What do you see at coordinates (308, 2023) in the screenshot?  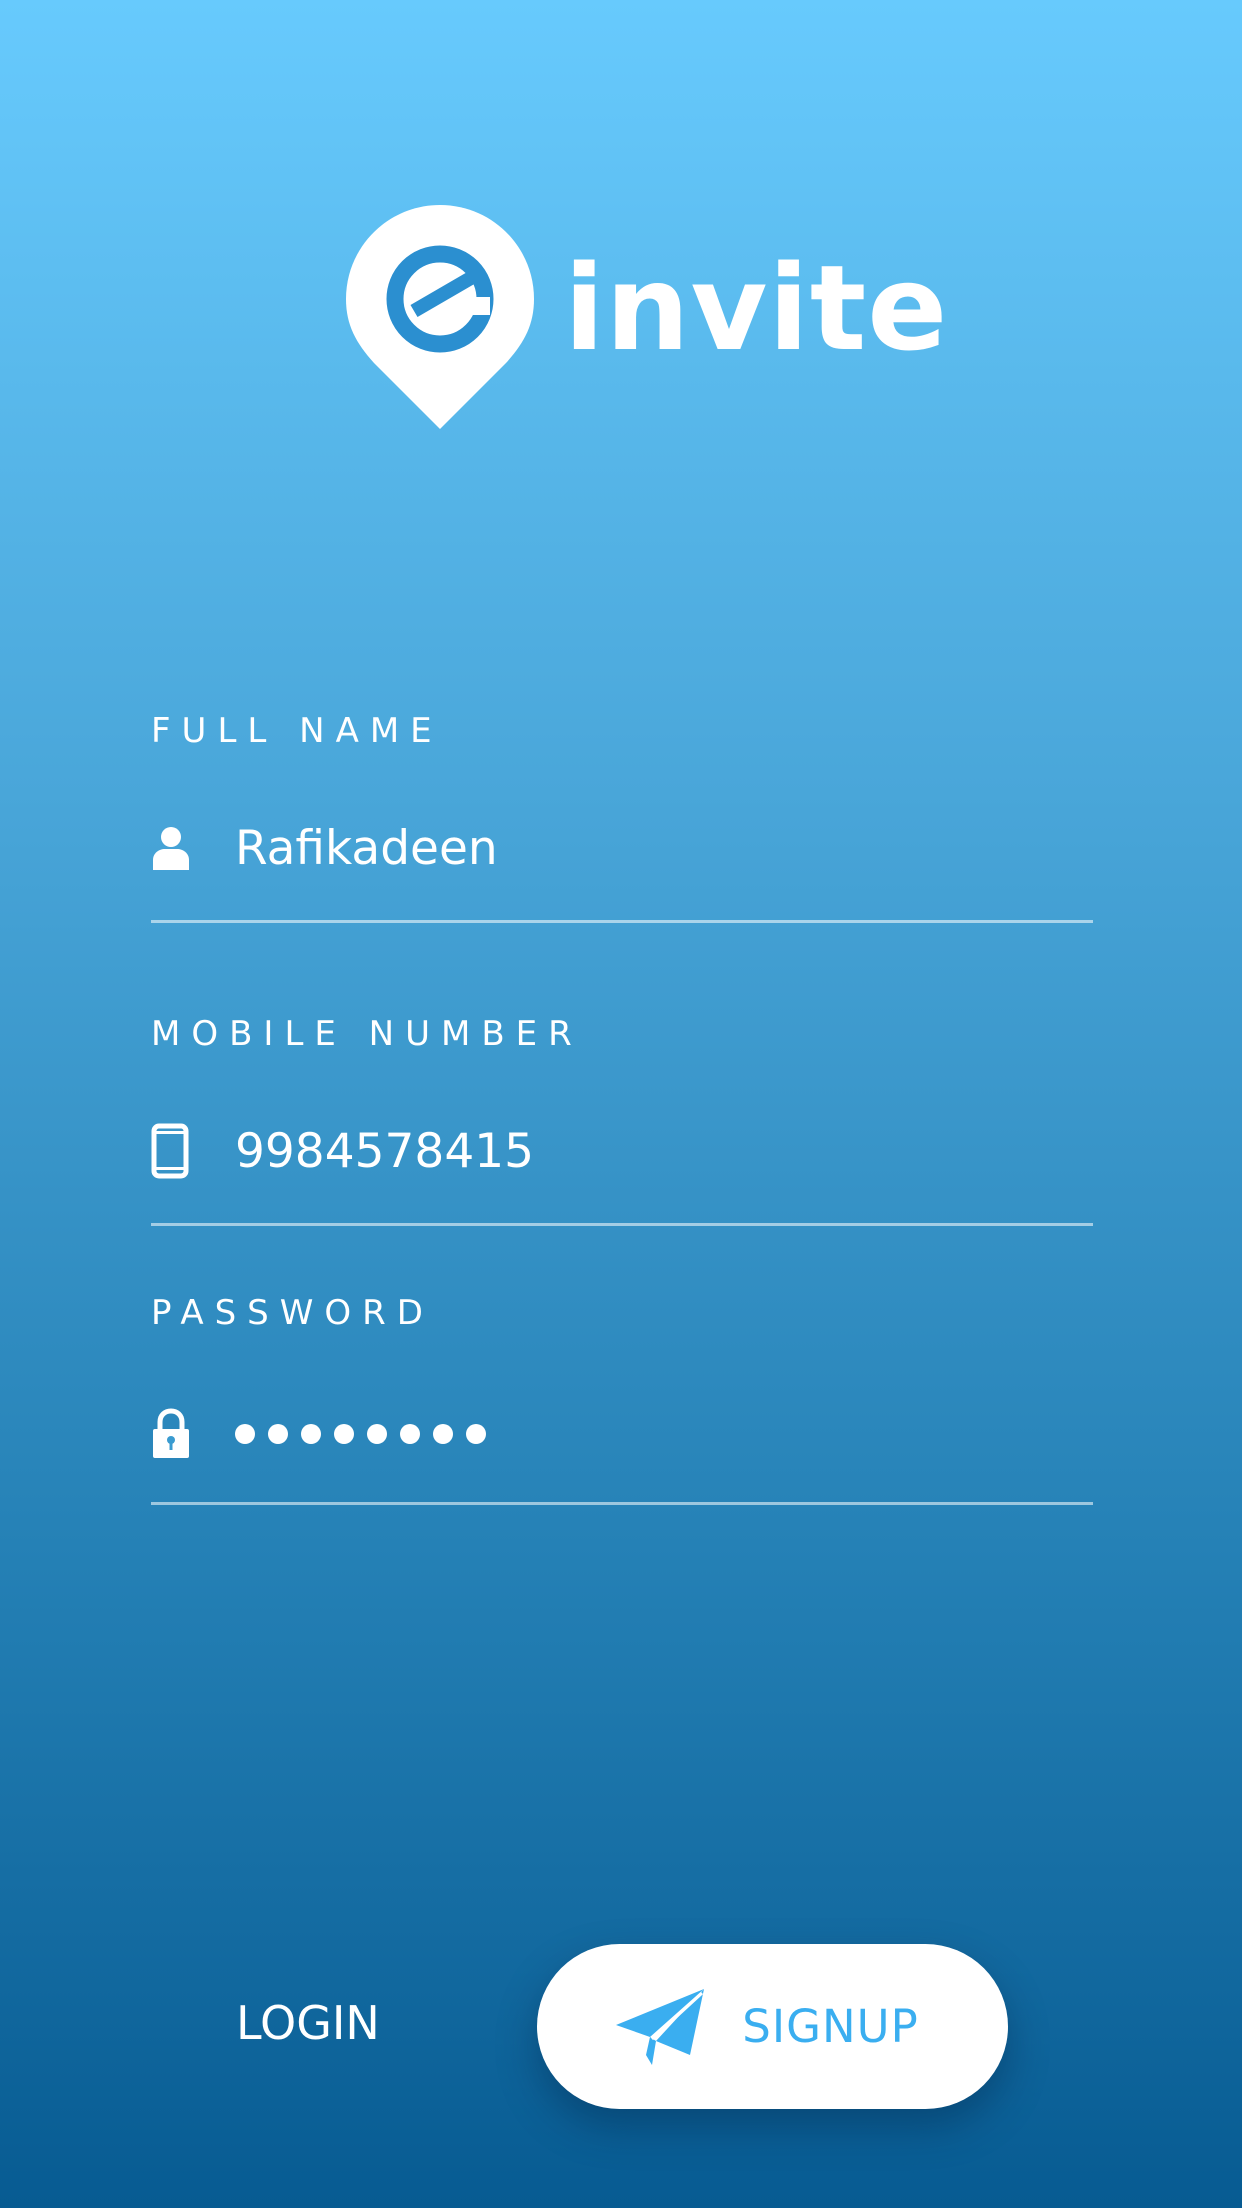 I see `login-button: LOGIN` at bounding box center [308, 2023].